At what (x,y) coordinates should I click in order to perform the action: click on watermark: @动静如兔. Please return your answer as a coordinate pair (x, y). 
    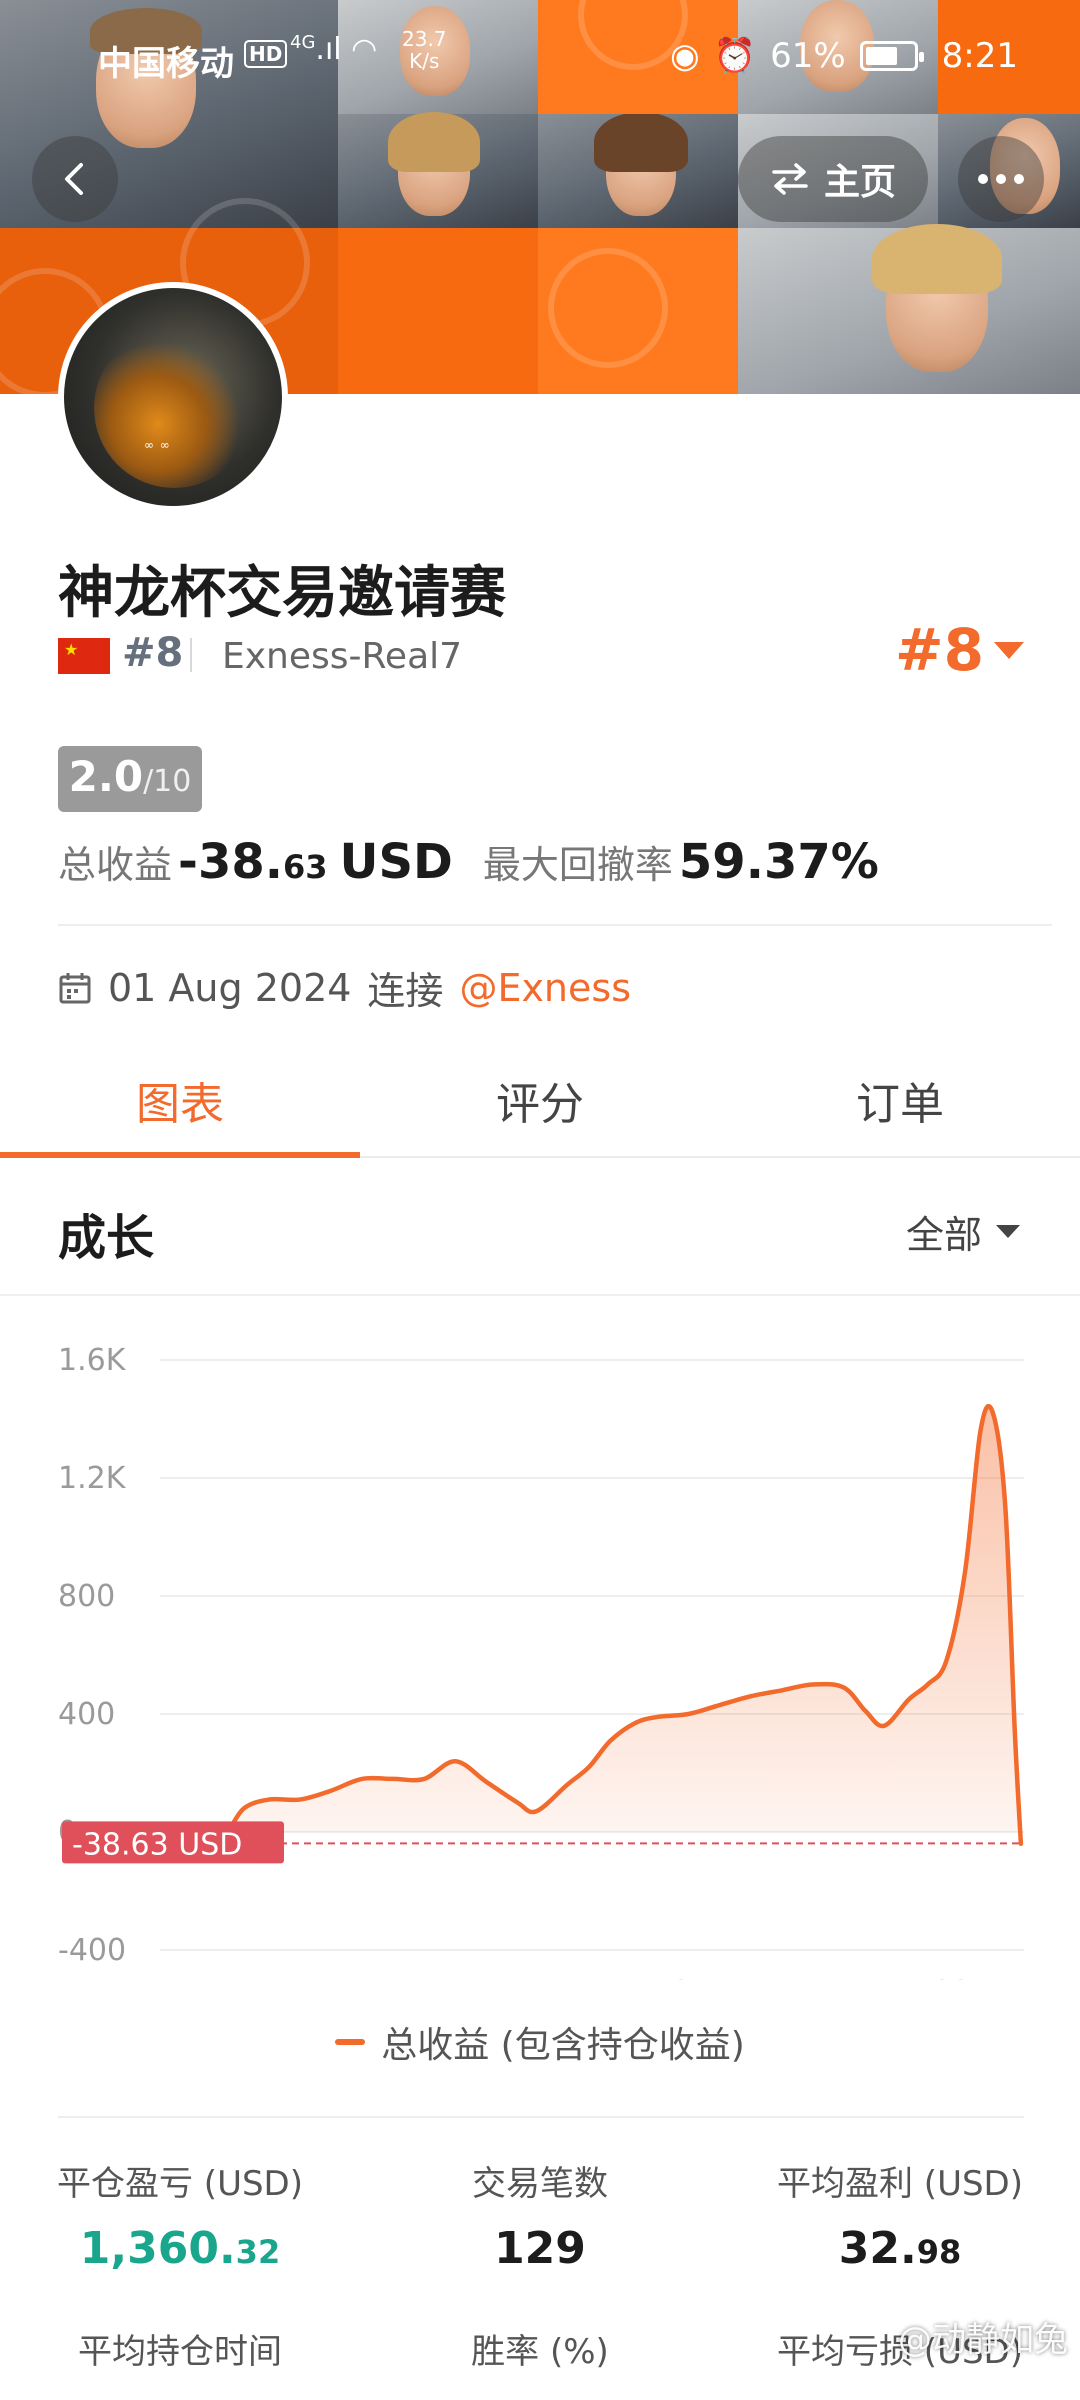
    Looking at the image, I should click on (983, 2340).